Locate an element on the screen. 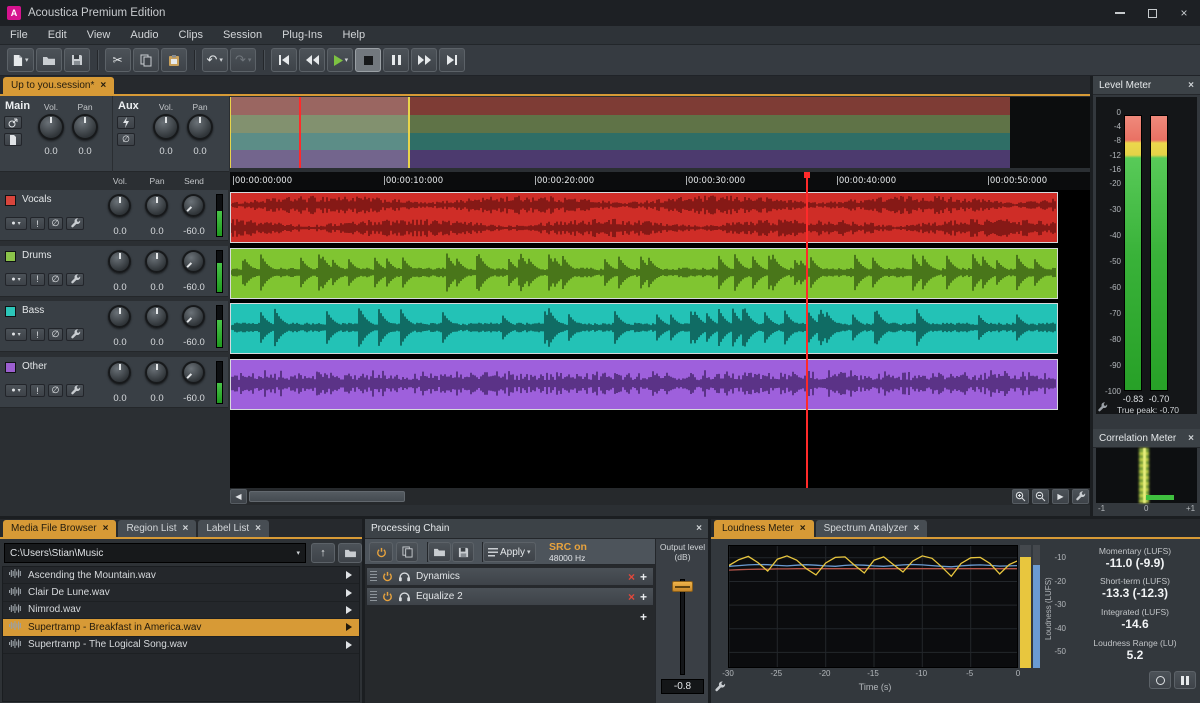 This screenshot has width=1200, height=703. loudness-run-button is located at coordinates (1160, 680).